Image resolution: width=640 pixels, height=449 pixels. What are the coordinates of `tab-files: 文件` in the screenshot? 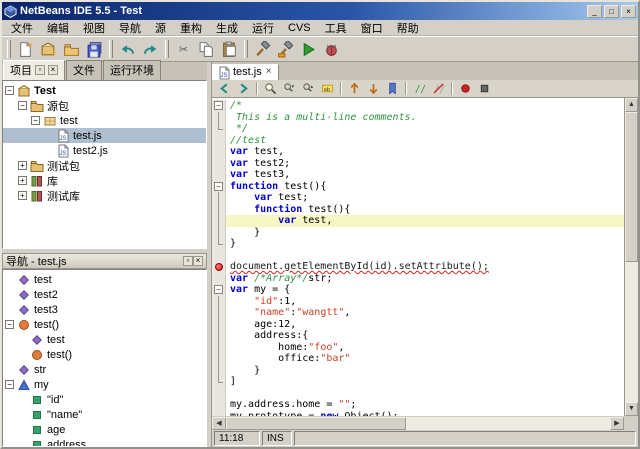 It's located at (84, 70).